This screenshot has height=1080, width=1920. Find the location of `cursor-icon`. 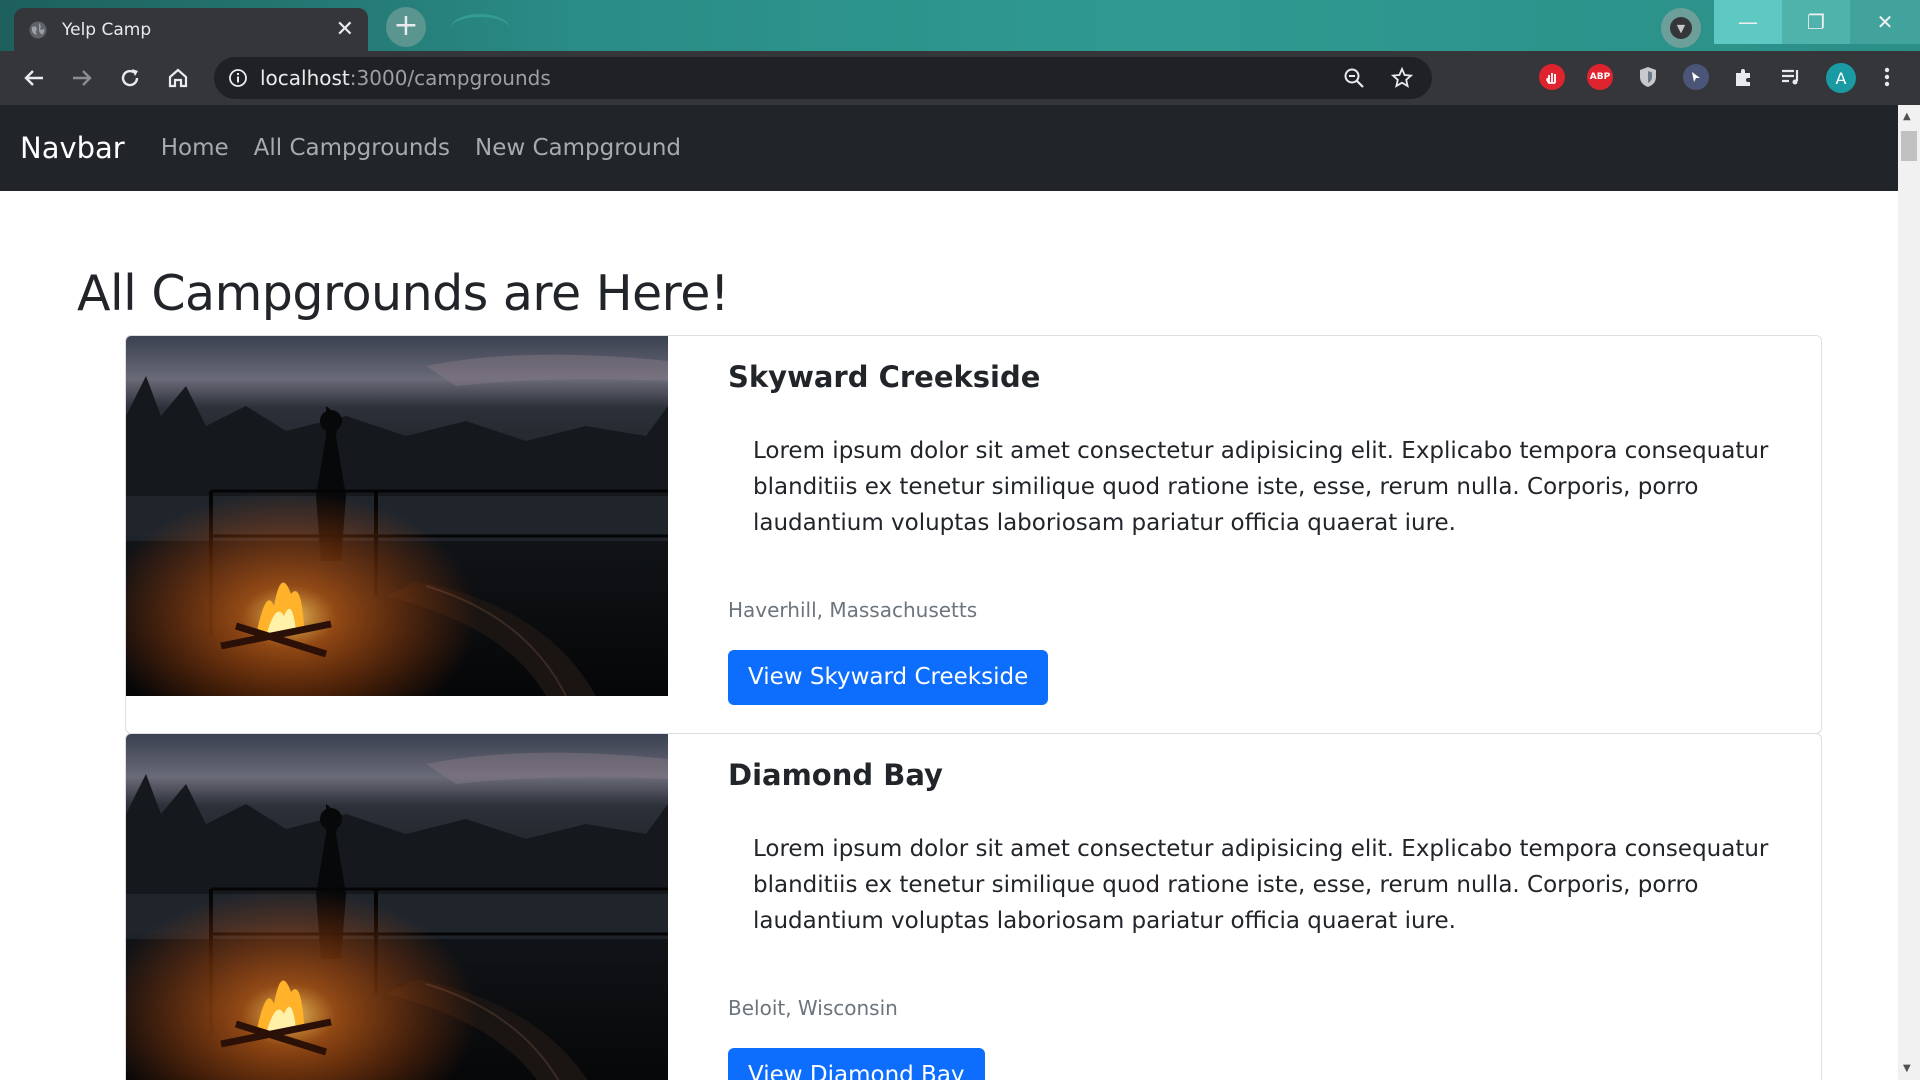

cursor-icon is located at coordinates (1696, 77).